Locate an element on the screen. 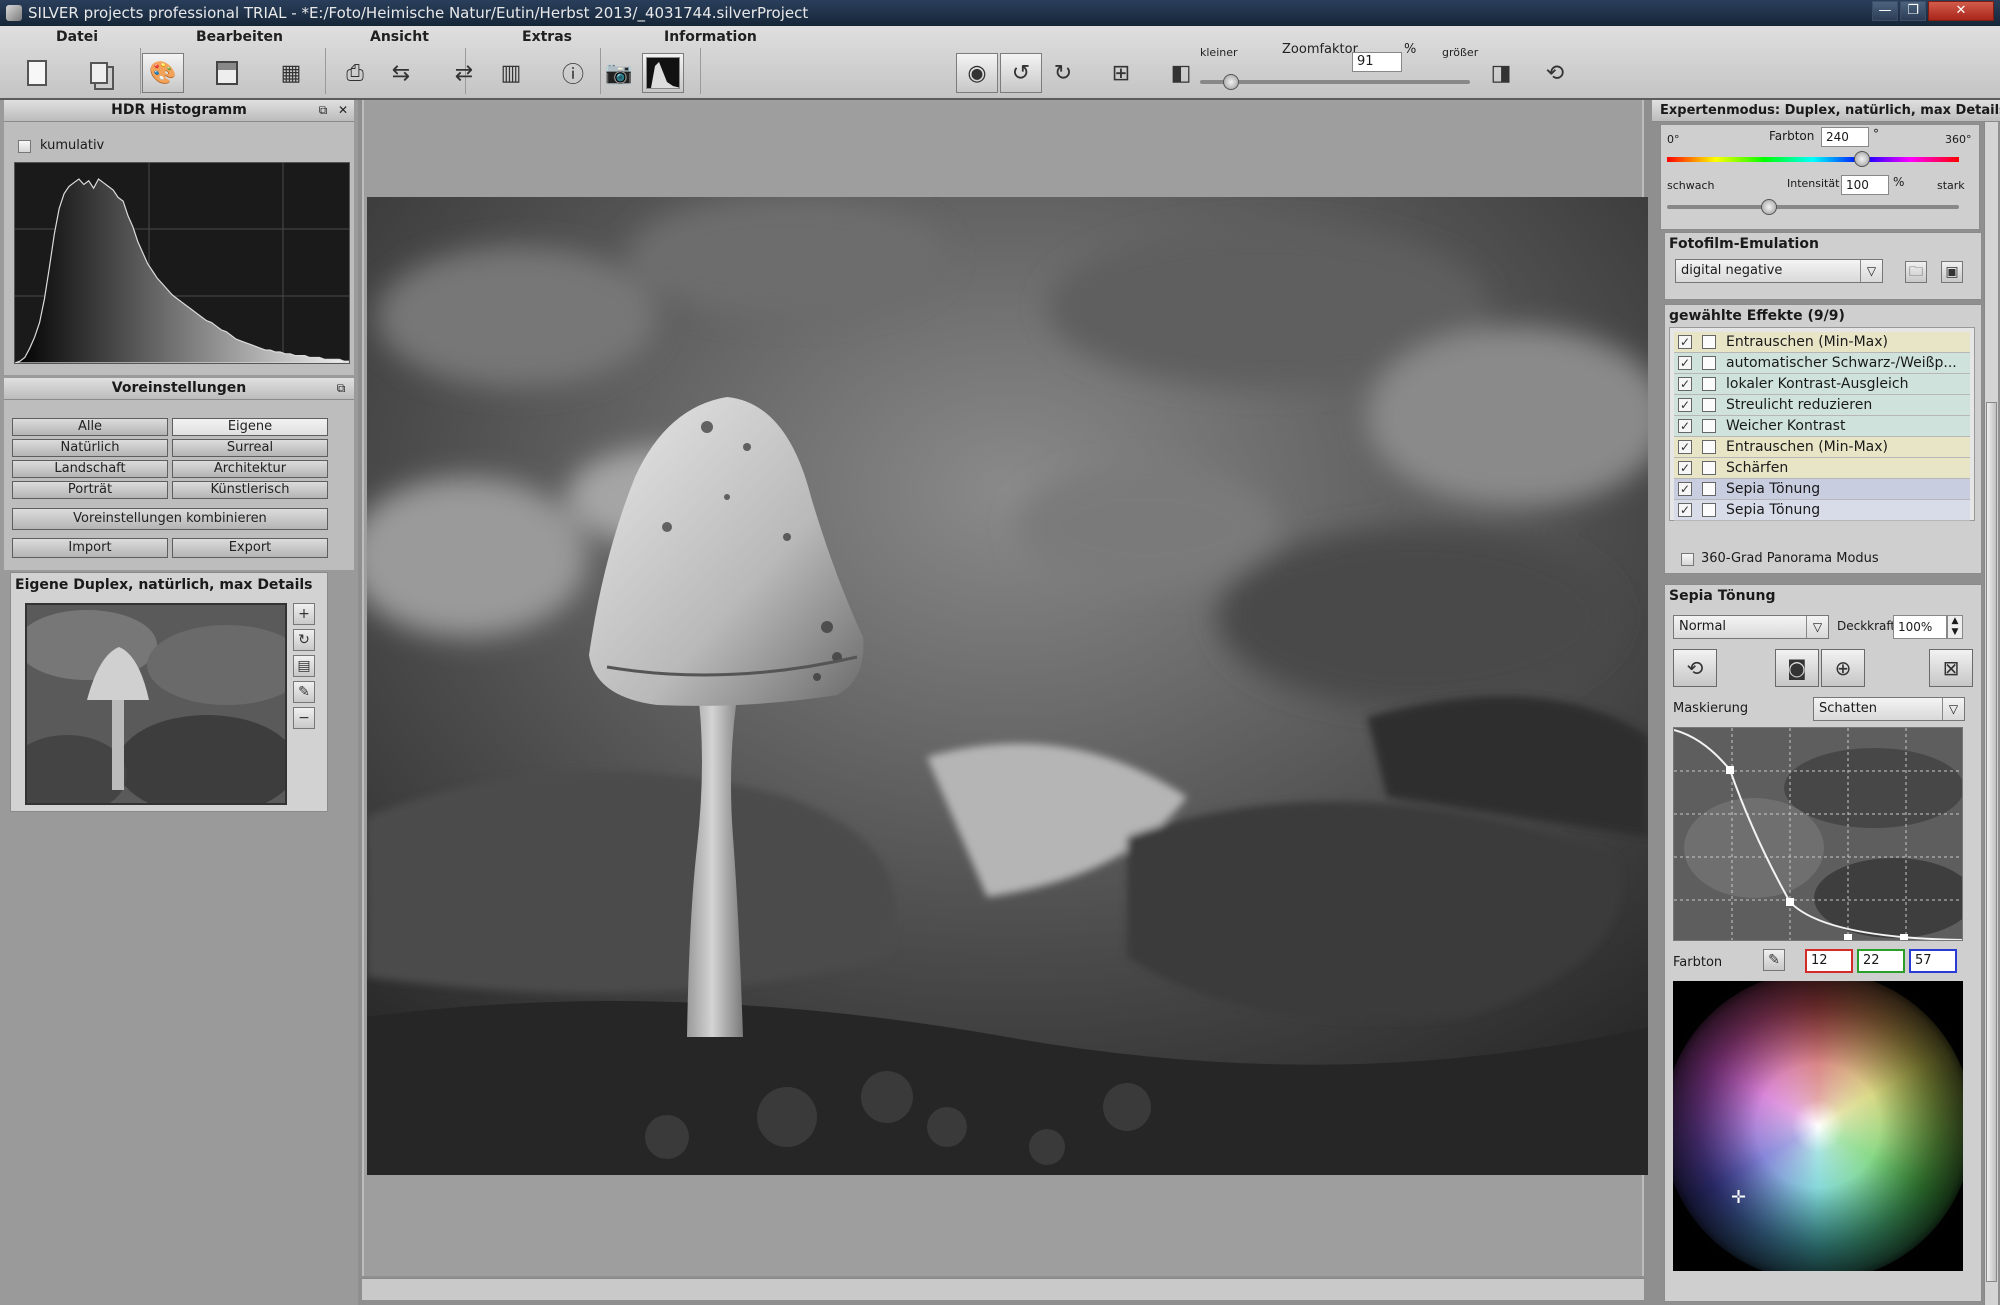 This screenshot has width=2000, height=1305. green-input: 22 is located at coordinates (1881, 961).